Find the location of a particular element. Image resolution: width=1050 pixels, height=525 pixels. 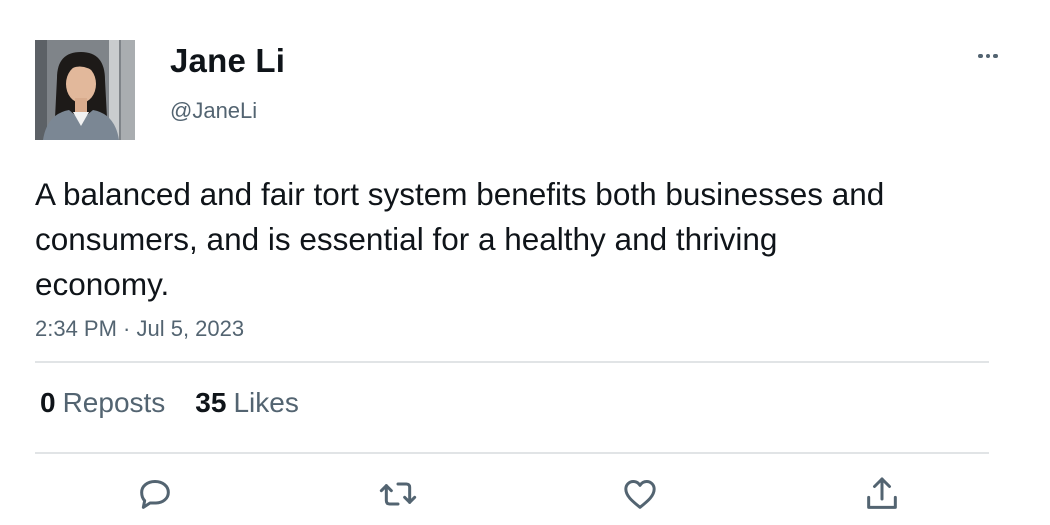

share-upload-icon is located at coordinates (882, 493).